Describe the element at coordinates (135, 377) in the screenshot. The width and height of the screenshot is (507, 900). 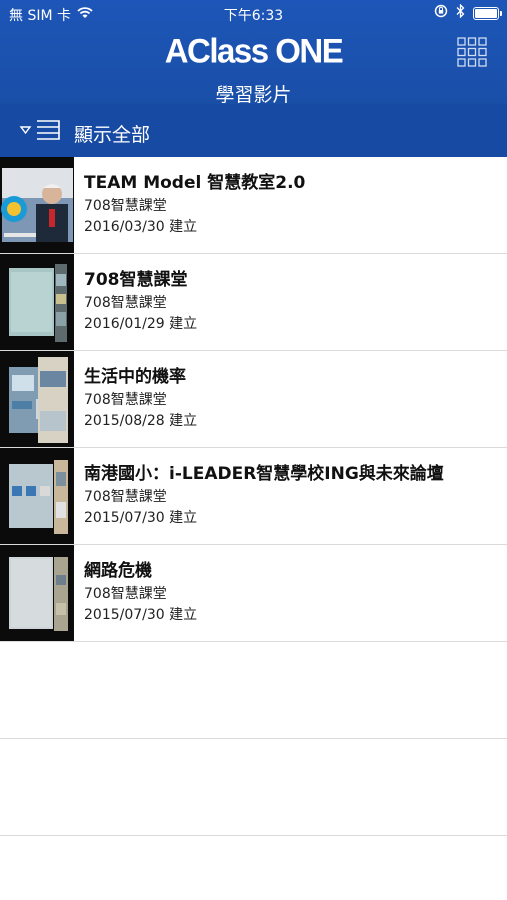
I see `video-title: 生活中的機率` at that location.